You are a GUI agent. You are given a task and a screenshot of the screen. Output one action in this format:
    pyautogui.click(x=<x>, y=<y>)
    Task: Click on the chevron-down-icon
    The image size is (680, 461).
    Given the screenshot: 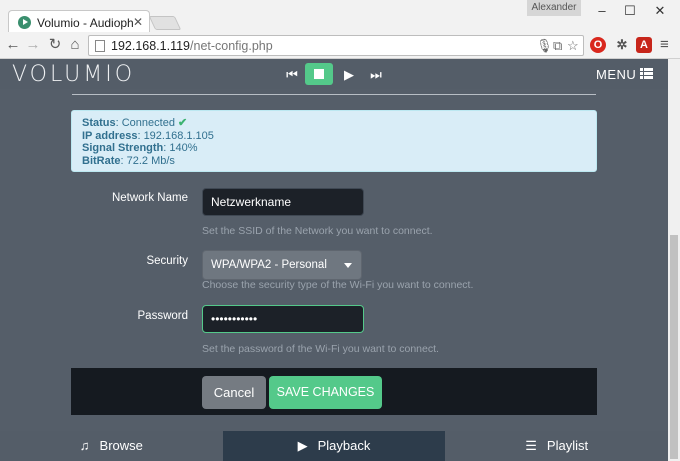 What is the action you would take?
    pyautogui.click(x=348, y=265)
    